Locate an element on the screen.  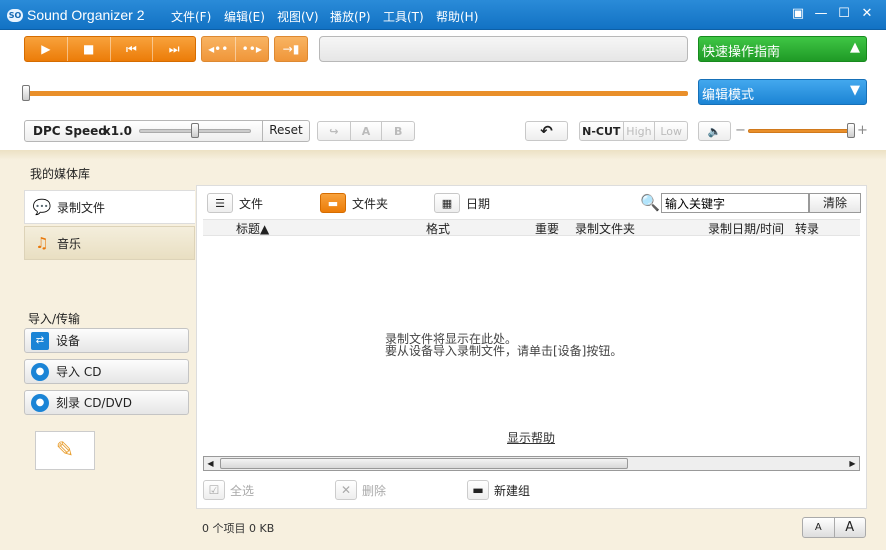
skip-forward-button: ••▸ is located at coordinates (252, 49).